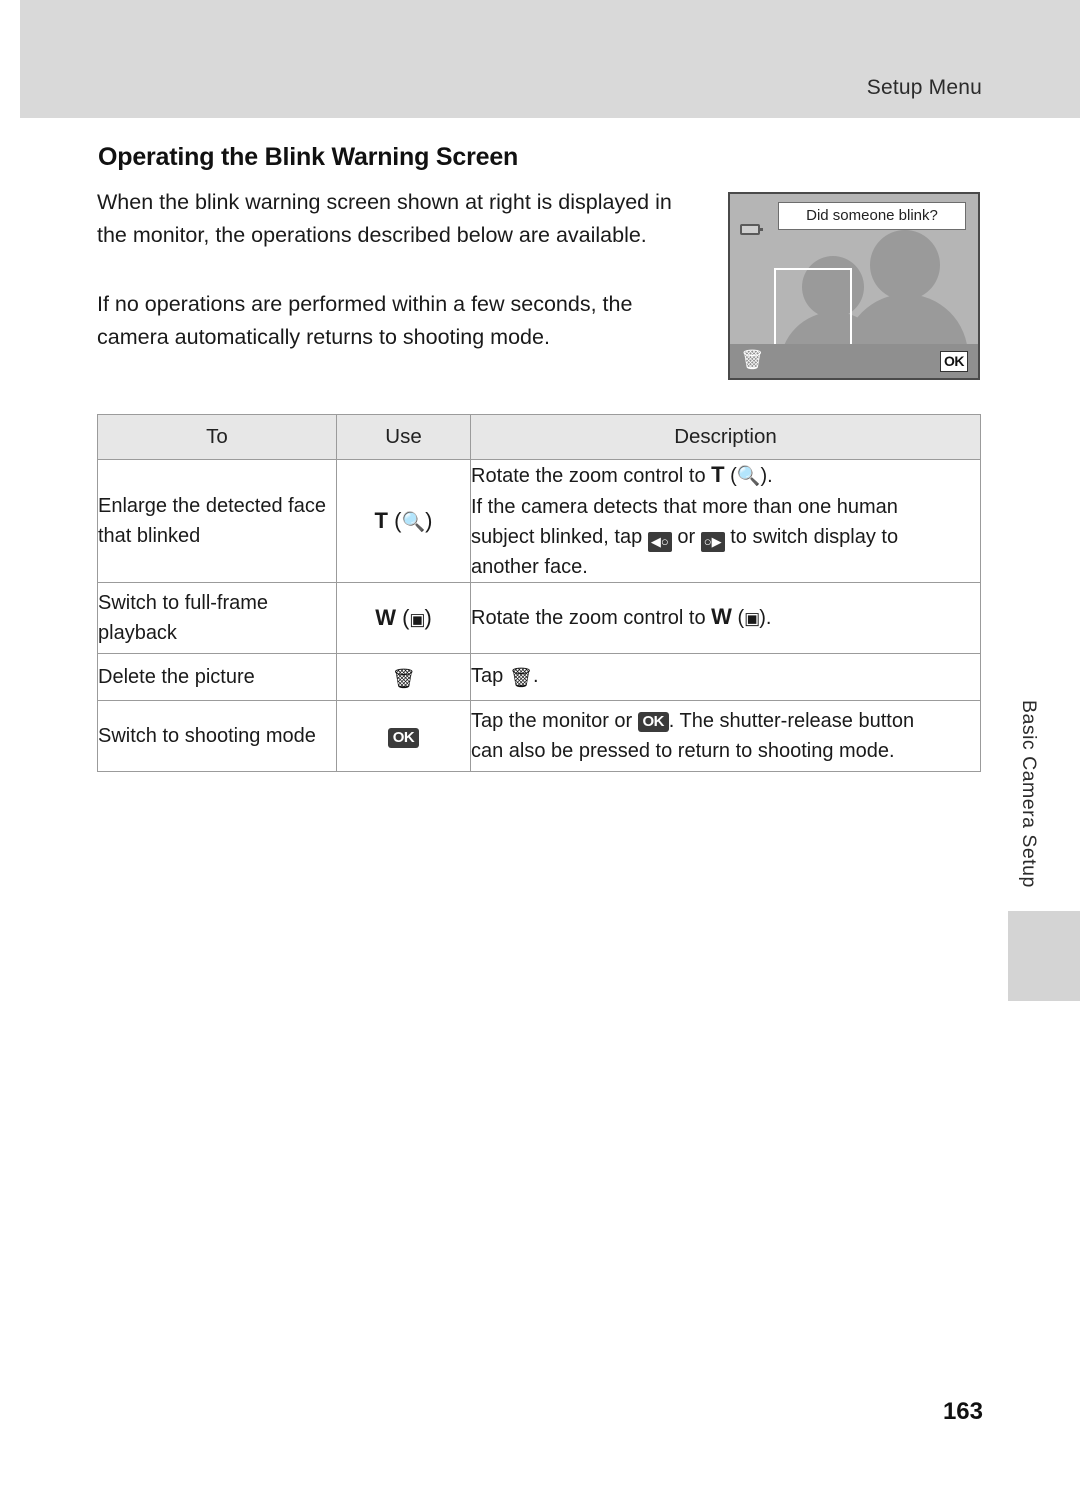 The image size is (1080, 1486). Describe the element at coordinates (1044, 956) in the screenshot. I see `section-tab-marker` at that location.